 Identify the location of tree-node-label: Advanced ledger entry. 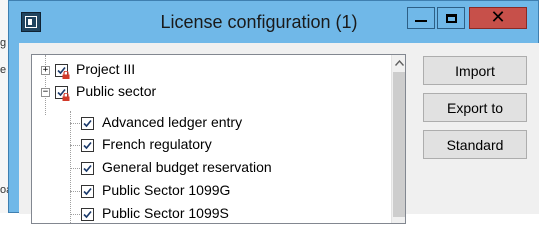
(172, 122).